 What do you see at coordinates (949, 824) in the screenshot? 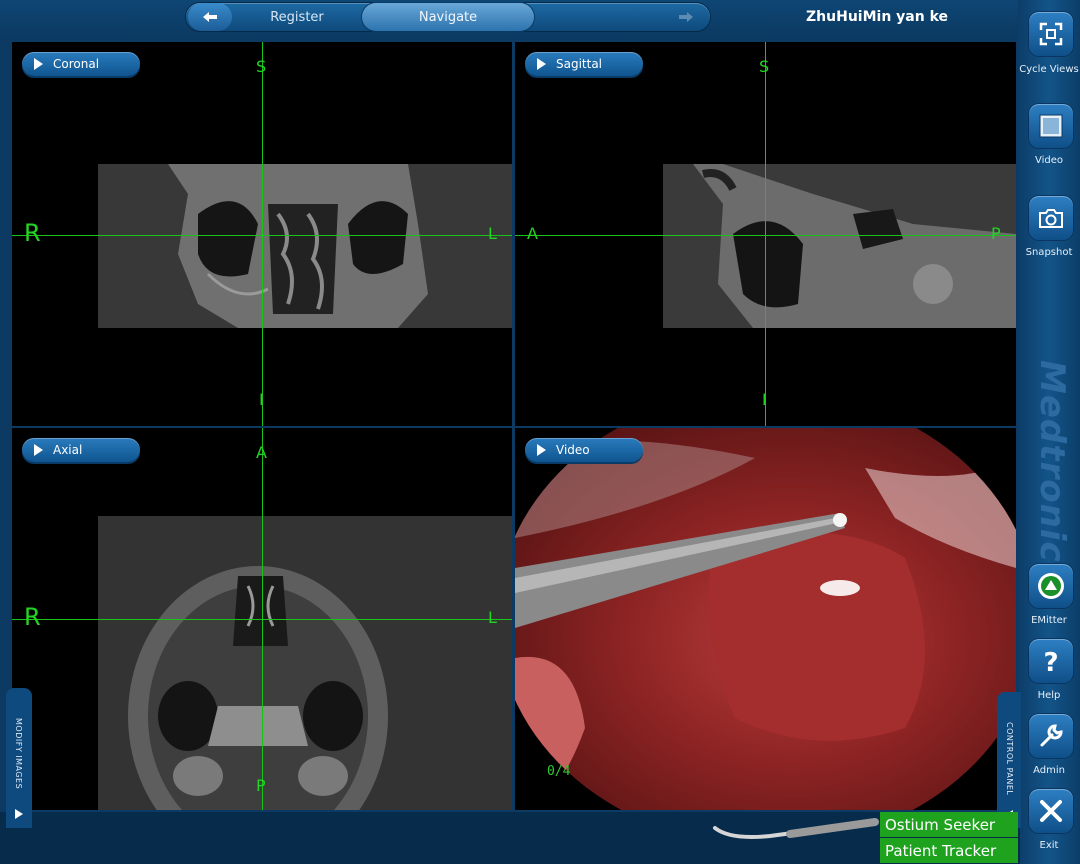
I see `tool-status-ostium-seeker: Ostium Seeker` at bounding box center [949, 824].